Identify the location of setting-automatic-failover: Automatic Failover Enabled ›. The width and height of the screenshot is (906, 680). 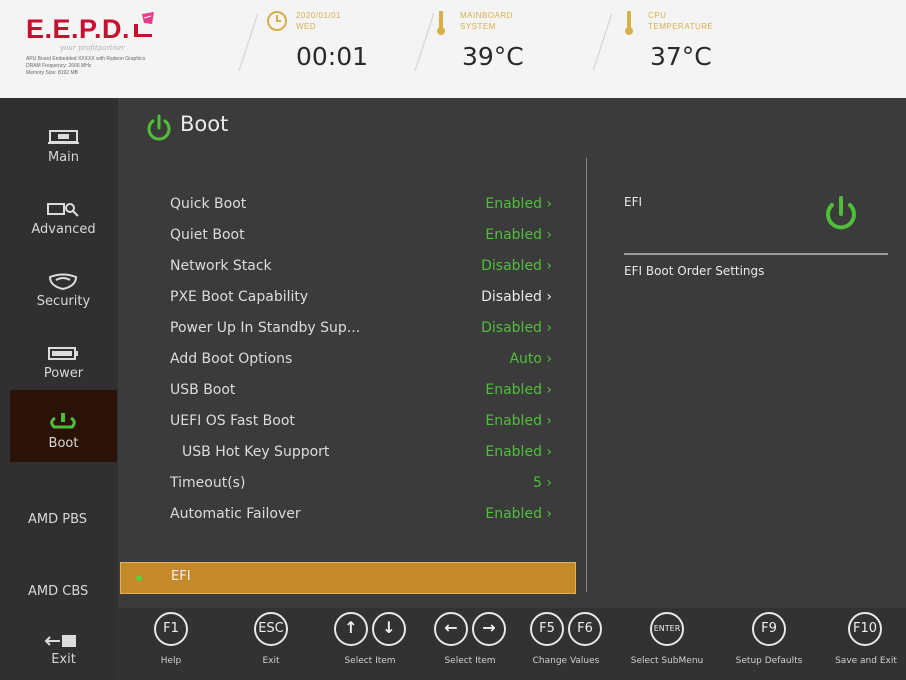
(370, 517).